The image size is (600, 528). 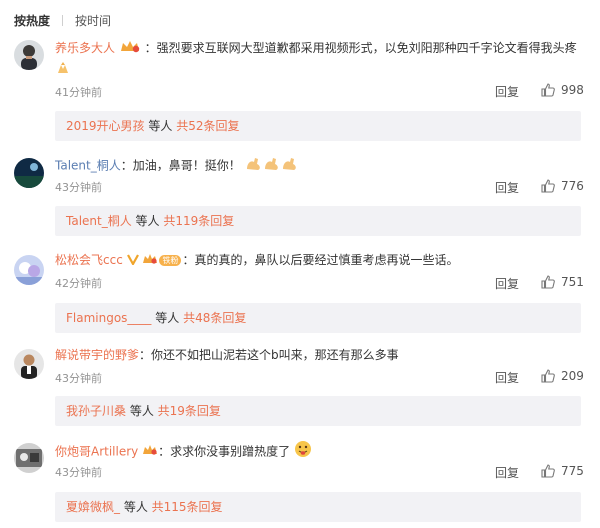 I want to click on comment-time: 41分钟前, so click(x=78, y=92).